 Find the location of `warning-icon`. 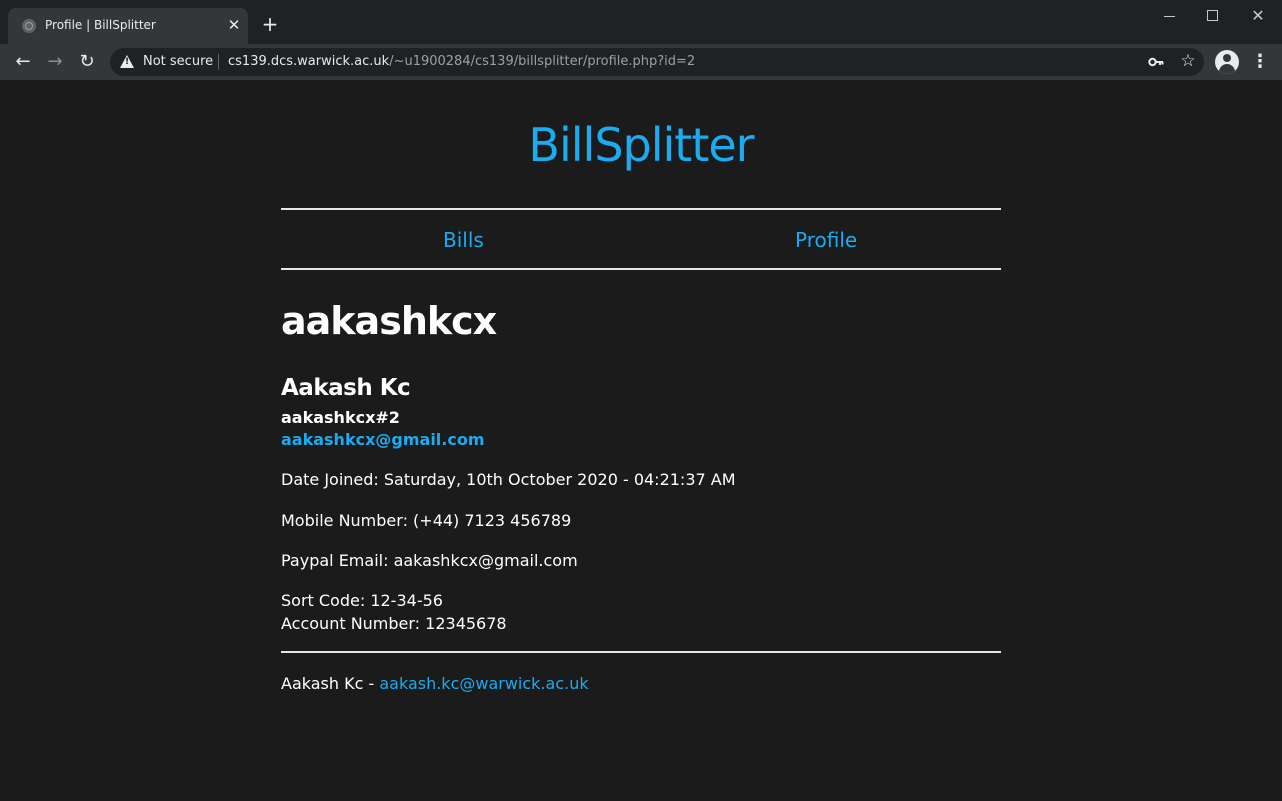

warning-icon is located at coordinates (127, 61).